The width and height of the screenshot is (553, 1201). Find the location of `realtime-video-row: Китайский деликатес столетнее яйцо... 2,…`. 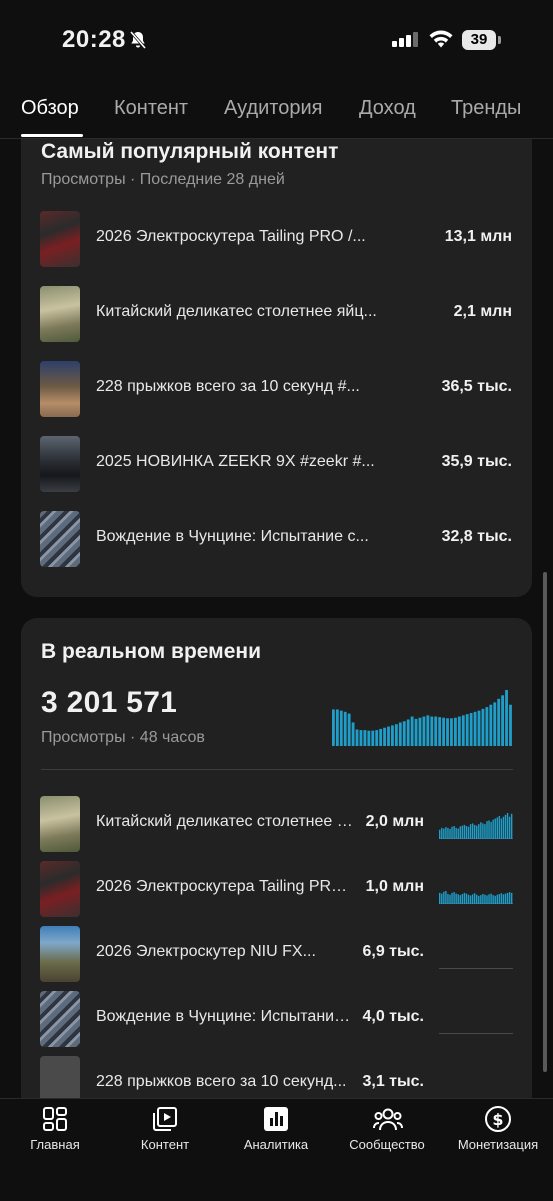

realtime-video-row: Китайский деликатес столетнее яйцо... 2,… is located at coordinates (276, 824).